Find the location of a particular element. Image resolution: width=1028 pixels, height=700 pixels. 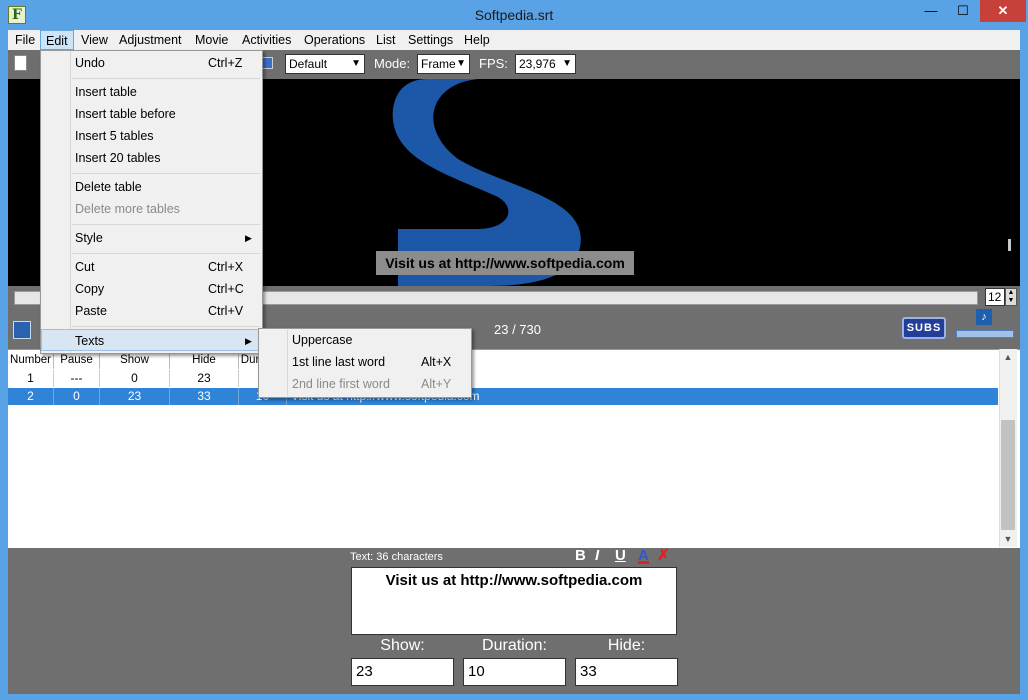

subtitle-text-editor: Visit us at http://www.softpedia.com is located at coordinates (514, 601).